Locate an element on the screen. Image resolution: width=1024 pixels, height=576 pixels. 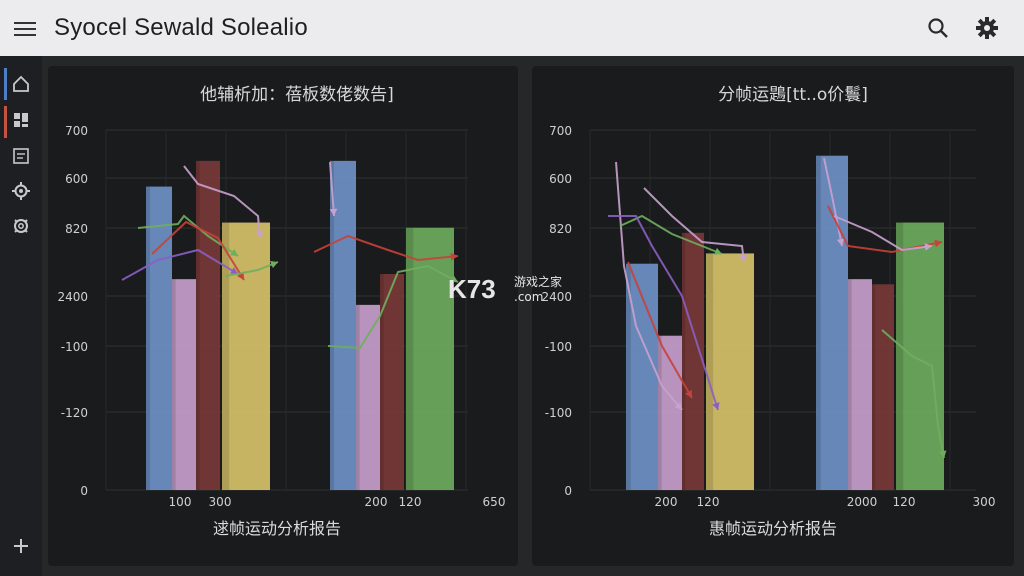
dashboard-icon is located at coordinates (21, 120).